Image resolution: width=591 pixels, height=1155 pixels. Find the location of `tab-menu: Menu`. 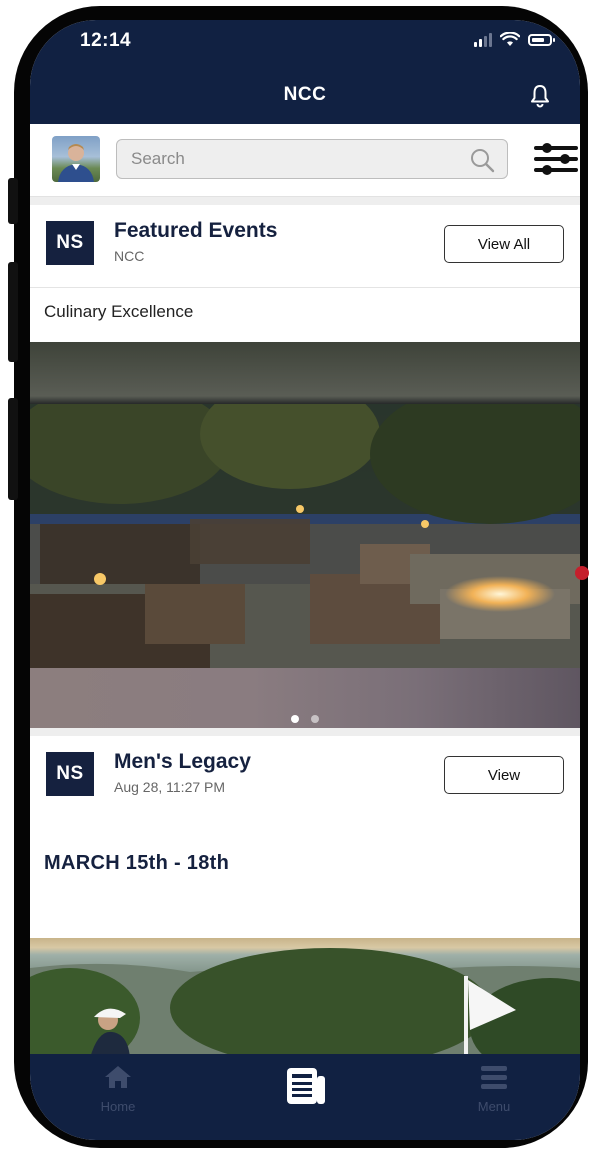

tab-menu: Menu is located at coordinates (494, 1094).